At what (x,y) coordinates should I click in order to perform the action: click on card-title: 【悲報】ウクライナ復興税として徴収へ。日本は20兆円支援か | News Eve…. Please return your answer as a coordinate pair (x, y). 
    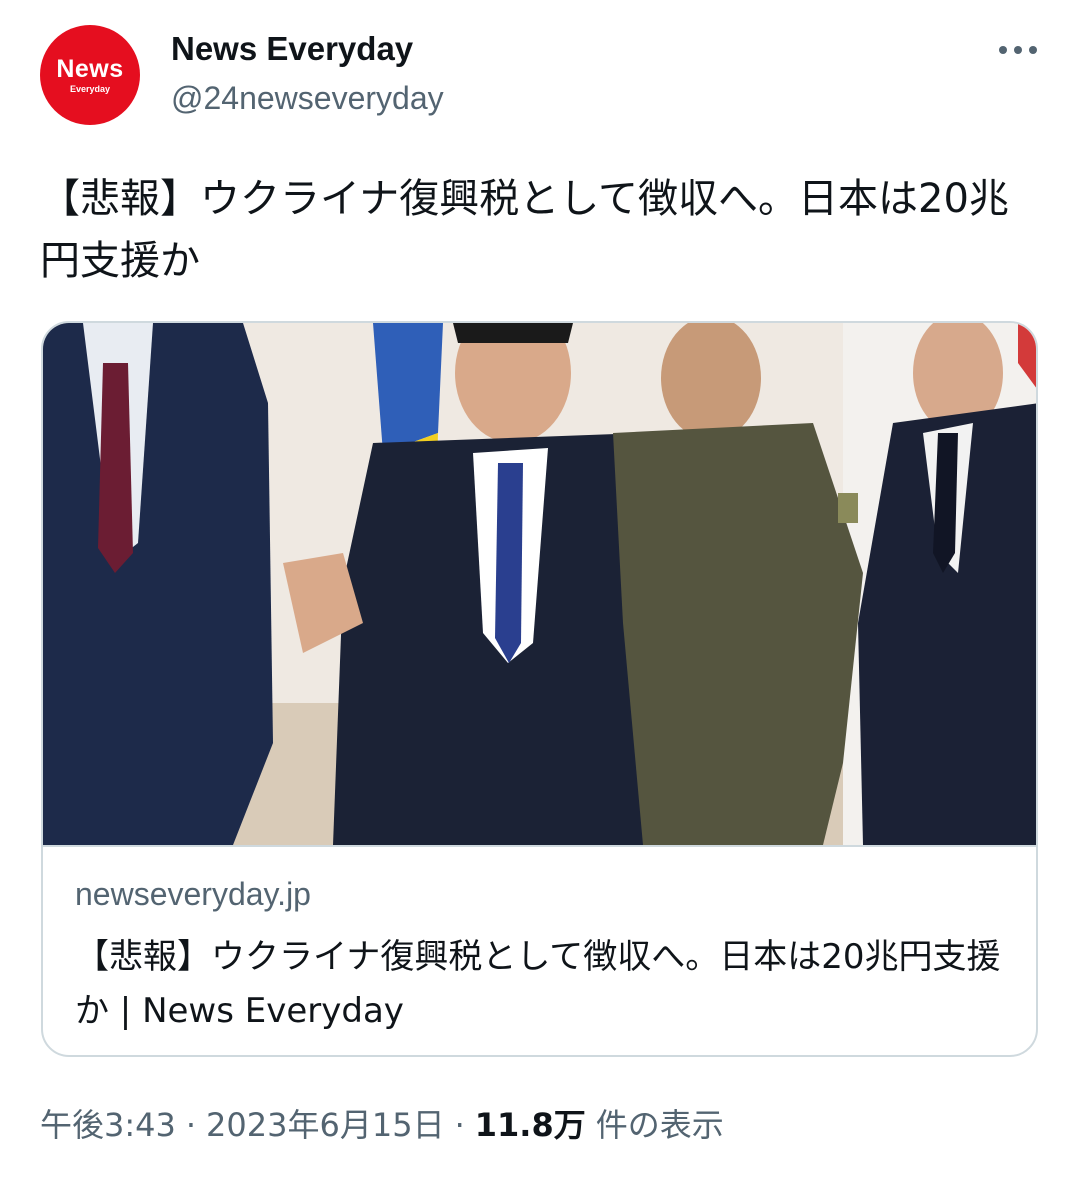
    Looking at the image, I should click on (540, 984).